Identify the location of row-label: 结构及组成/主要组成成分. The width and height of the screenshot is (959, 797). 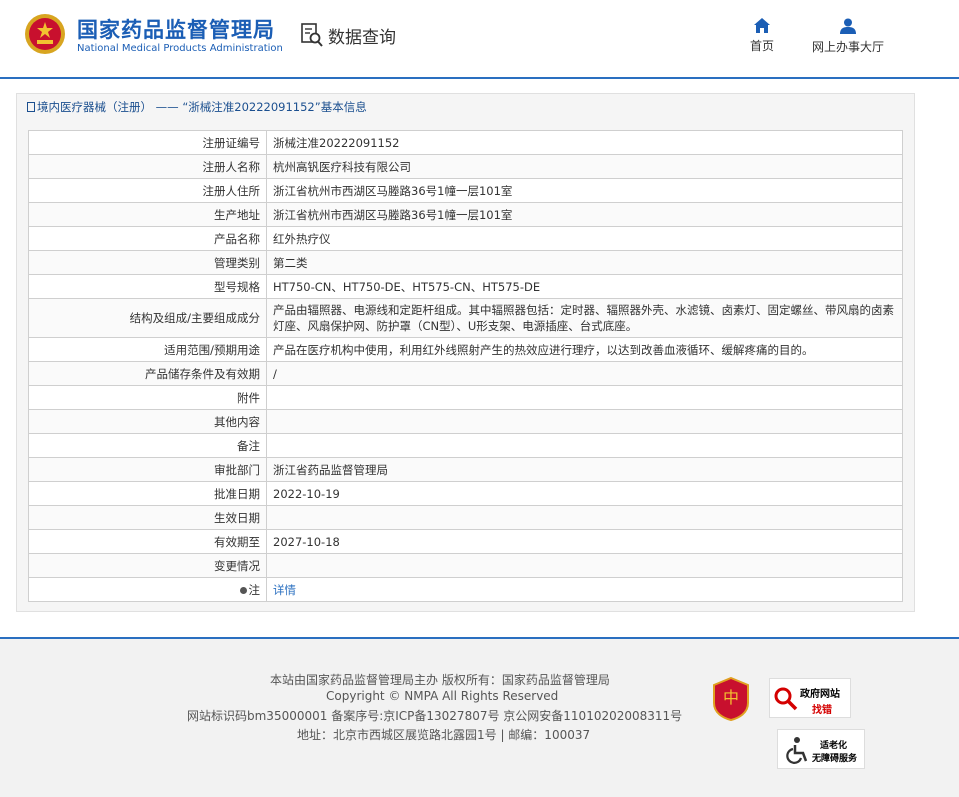
(147, 318).